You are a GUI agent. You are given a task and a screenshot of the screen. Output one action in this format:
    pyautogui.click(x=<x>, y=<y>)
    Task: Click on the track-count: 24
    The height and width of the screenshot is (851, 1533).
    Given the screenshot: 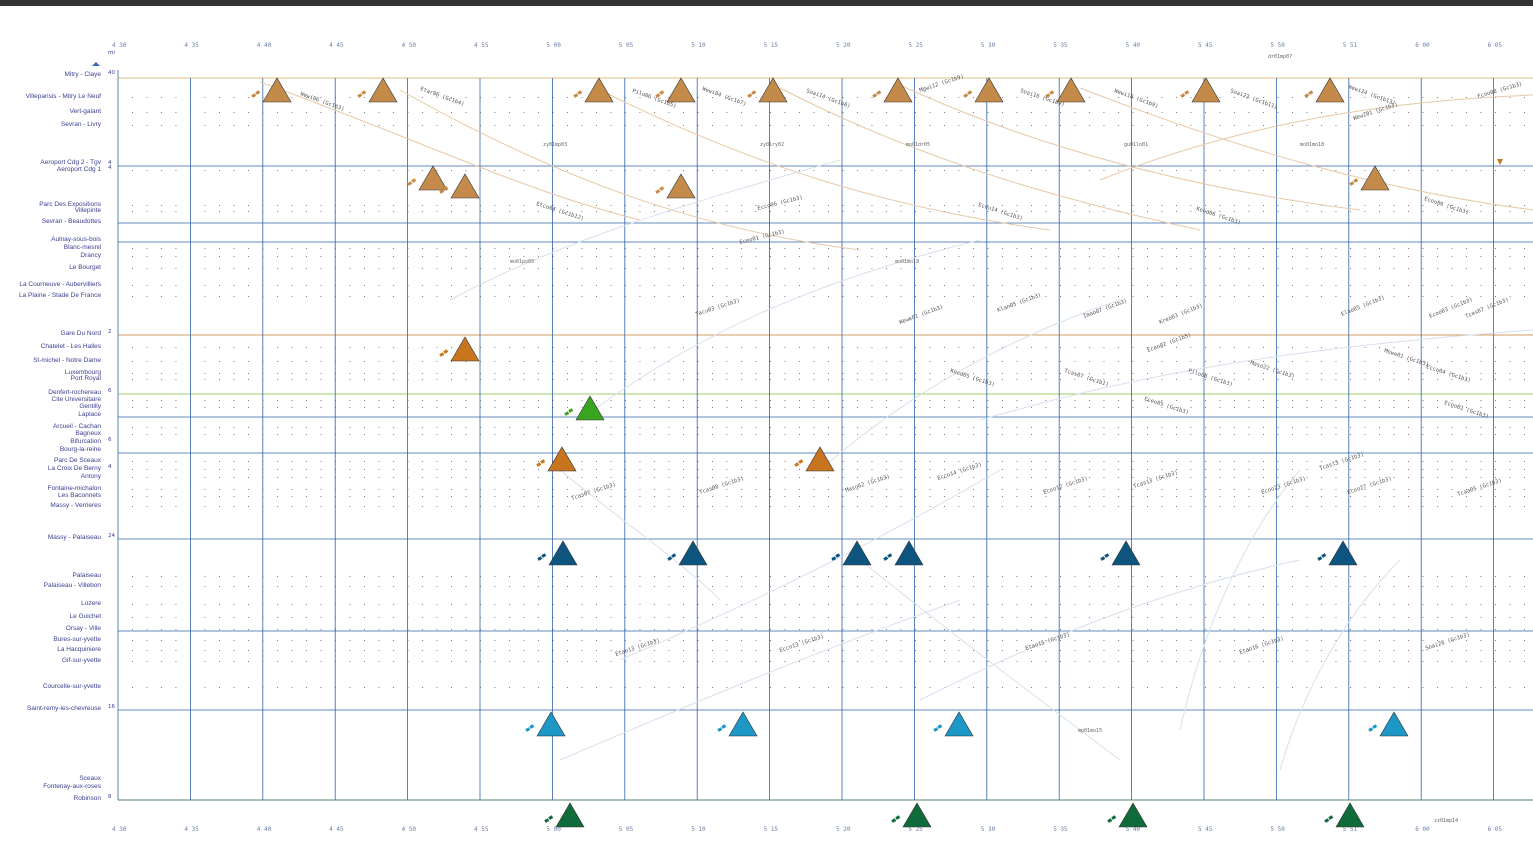 What is the action you would take?
    pyautogui.click(x=111, y=536)
    